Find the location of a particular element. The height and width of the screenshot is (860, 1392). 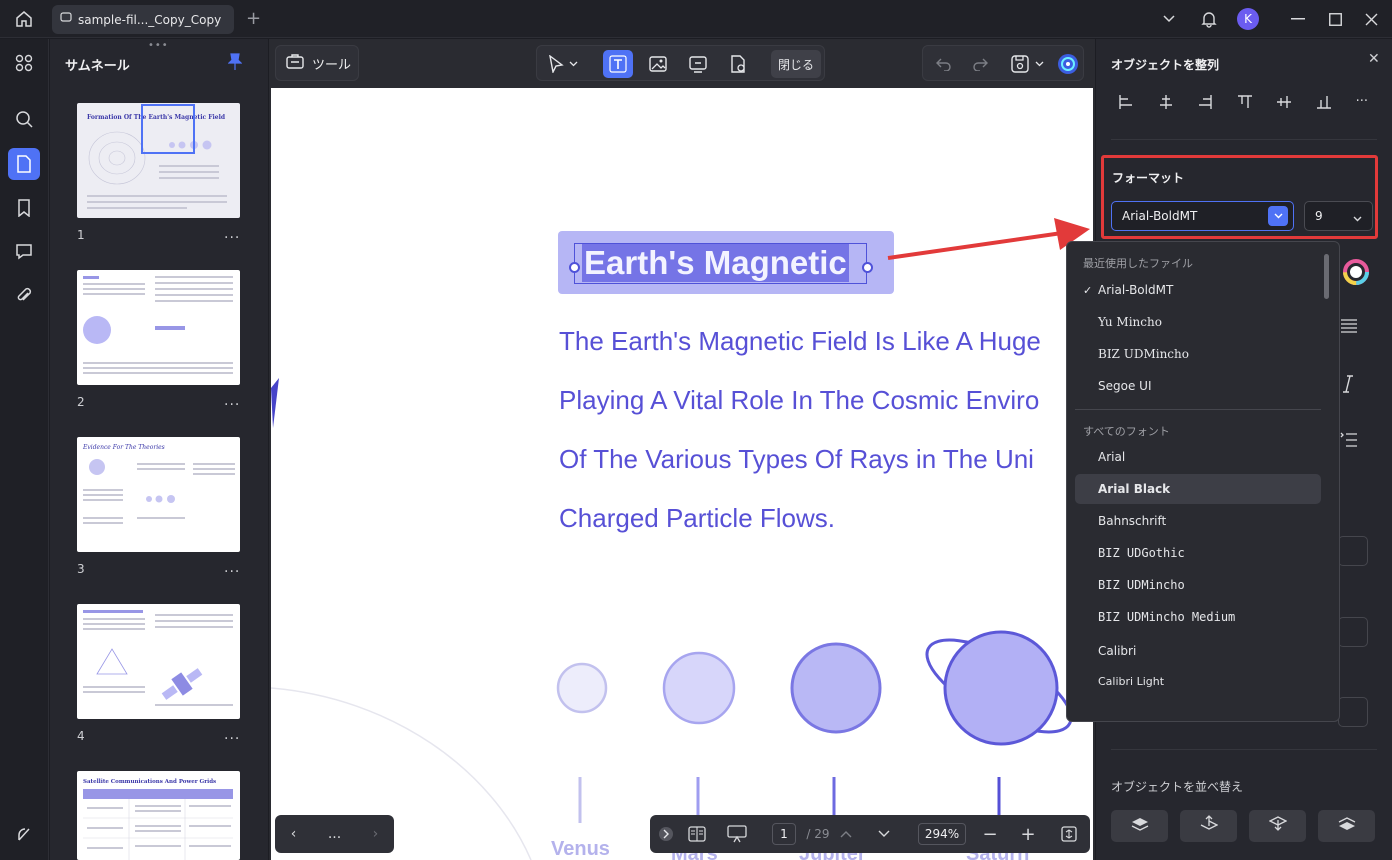

attachment-icon is located at coordinates (24, 296).